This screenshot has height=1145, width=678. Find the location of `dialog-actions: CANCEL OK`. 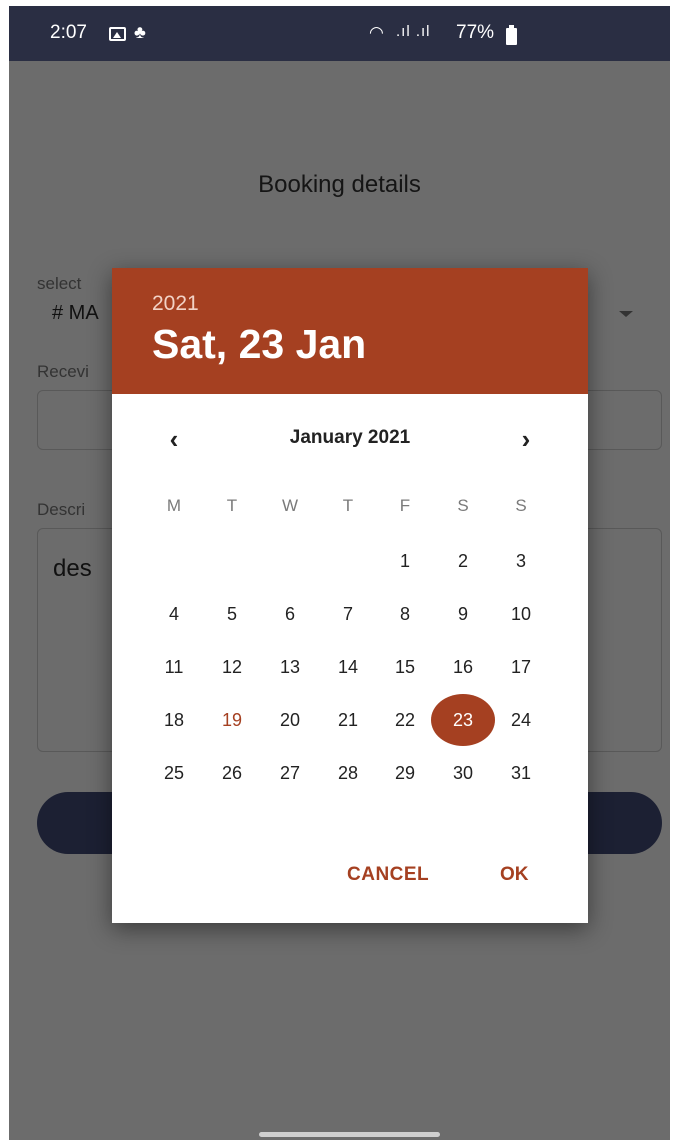

dialog-actions: CANCEL OK is located at coordinates (350, 882).